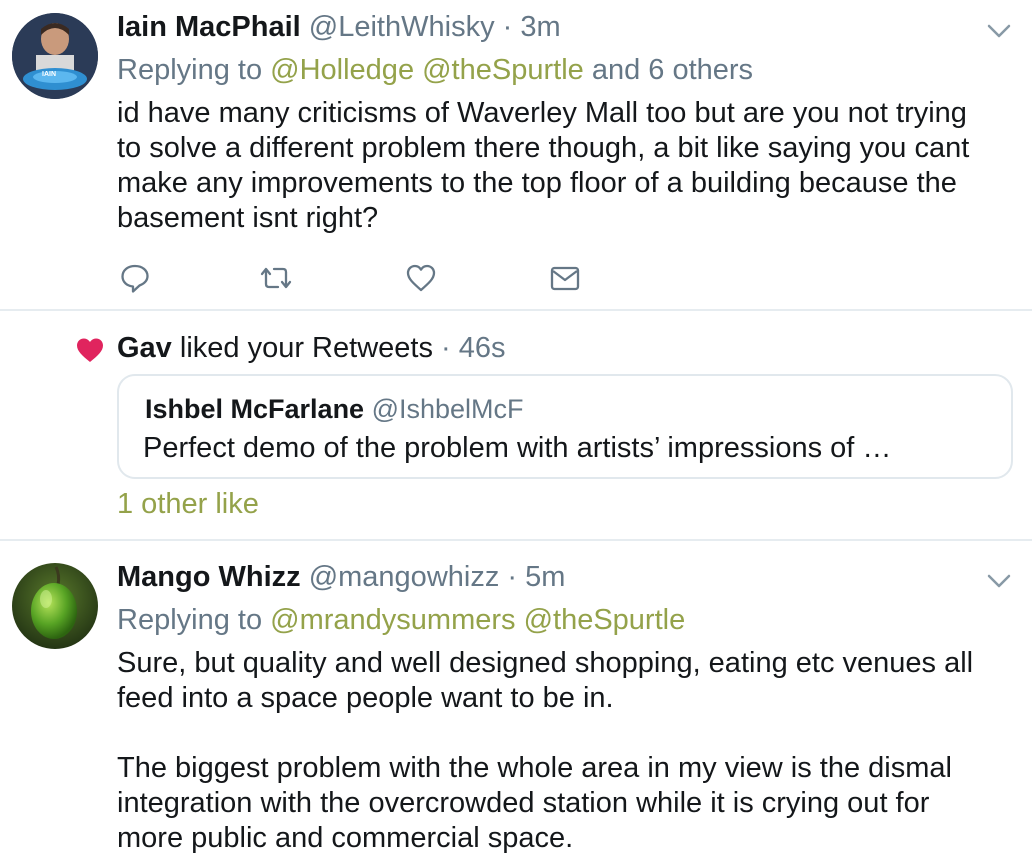  I want to click on user-handle: @LeithWhisky, so click(402, 27).